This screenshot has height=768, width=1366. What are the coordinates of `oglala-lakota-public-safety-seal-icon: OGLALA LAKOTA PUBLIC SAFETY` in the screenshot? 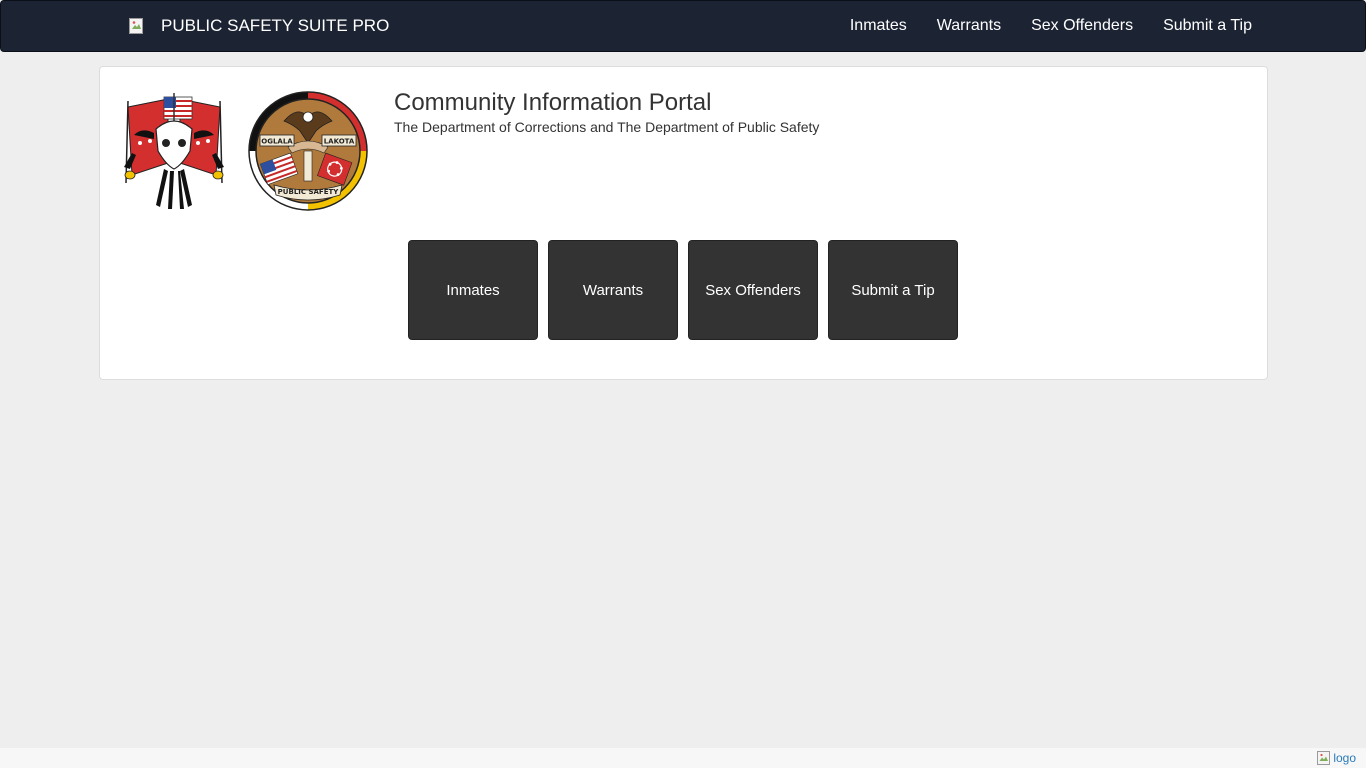 It's located at (308, 151).